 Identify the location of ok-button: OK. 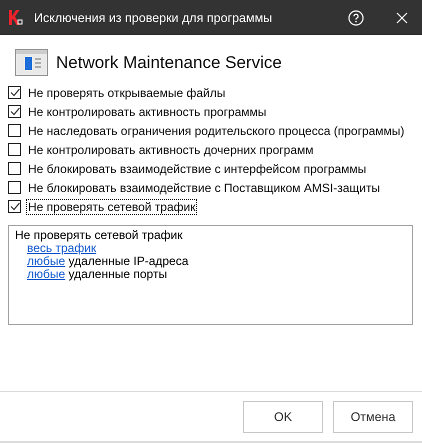
(283, 416).